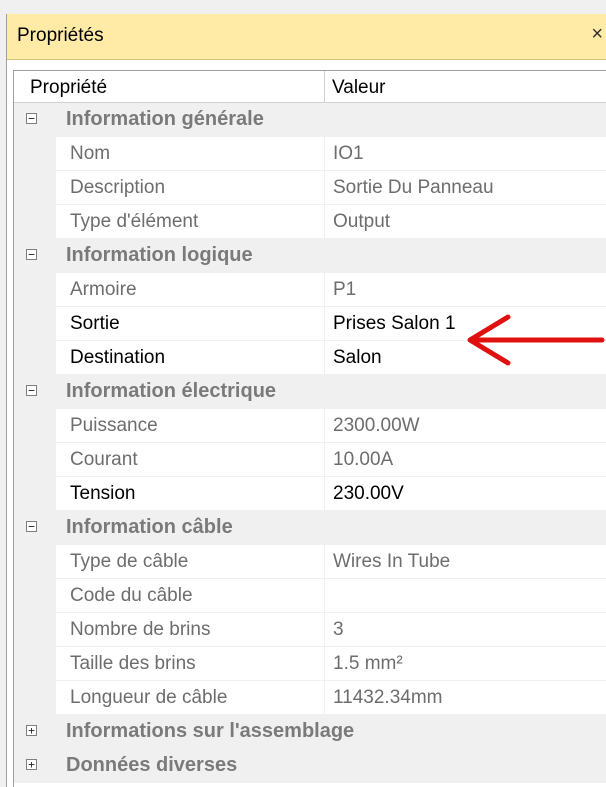  What do you see at coordinates (465, 562) in the screenshot?
I see `property-value: Wires In Tube` at bounding box center [465, 562].